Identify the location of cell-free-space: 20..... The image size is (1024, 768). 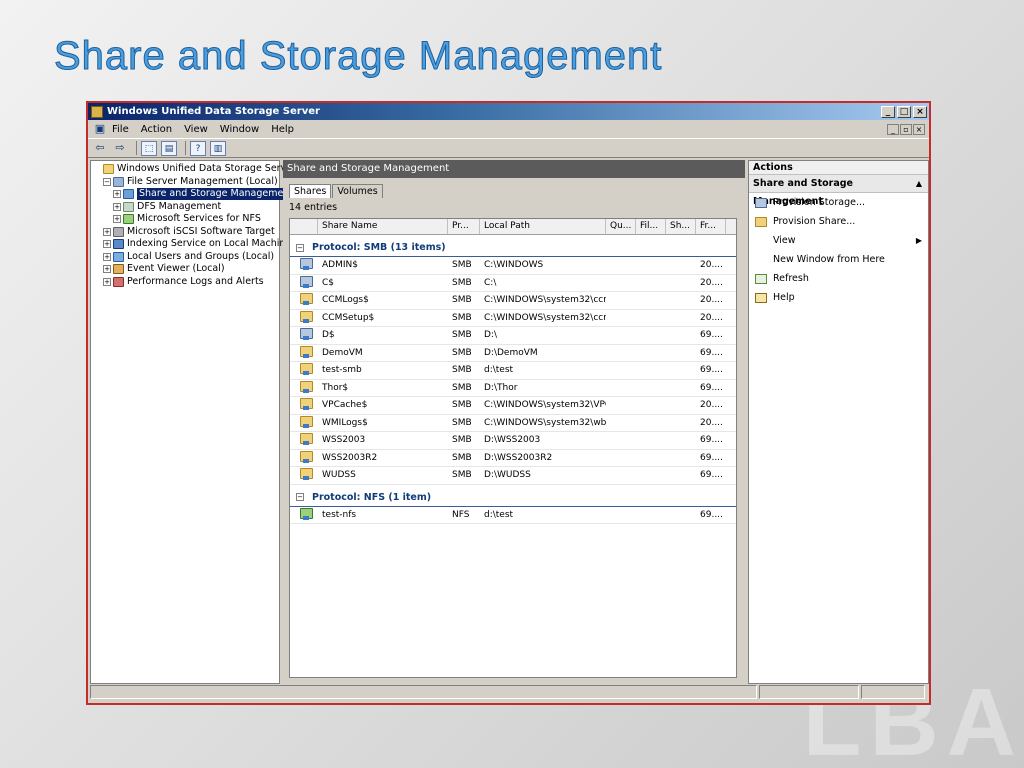
(711, 317).